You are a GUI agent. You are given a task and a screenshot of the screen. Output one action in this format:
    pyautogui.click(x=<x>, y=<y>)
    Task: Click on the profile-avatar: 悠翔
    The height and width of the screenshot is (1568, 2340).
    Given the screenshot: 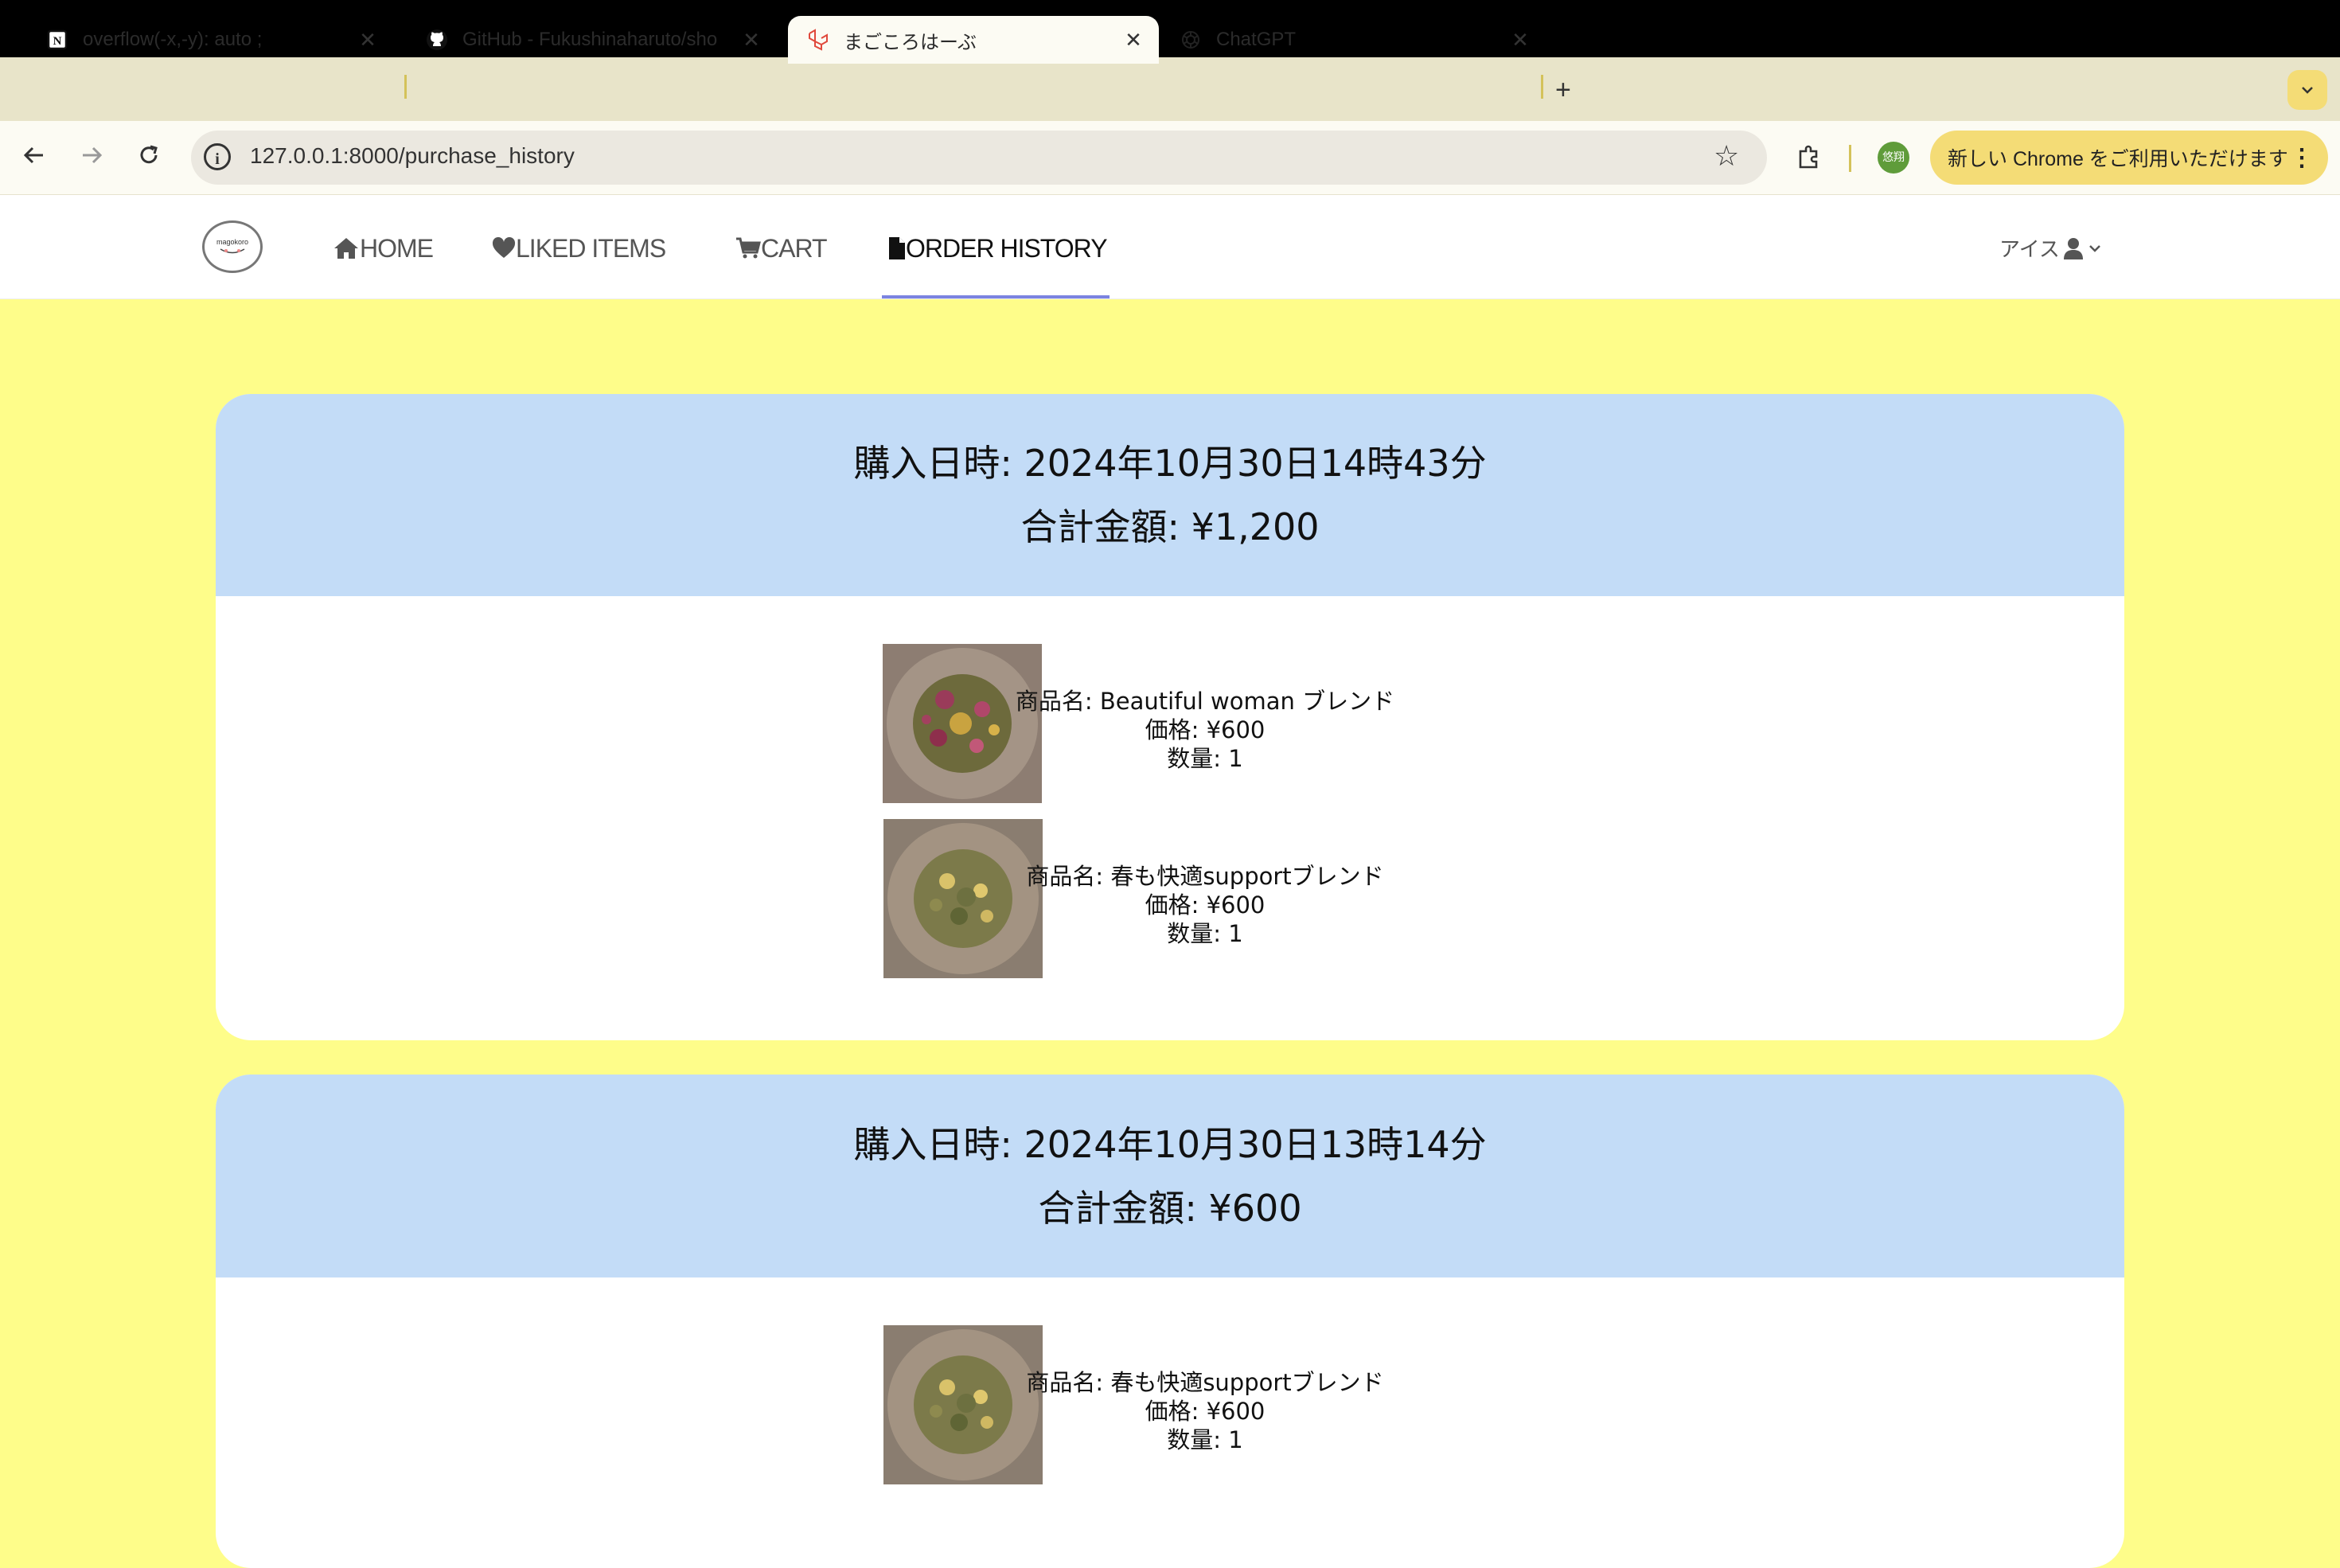 What is the action you would take?
    pyautogui.click(x=1893, y=158)
    